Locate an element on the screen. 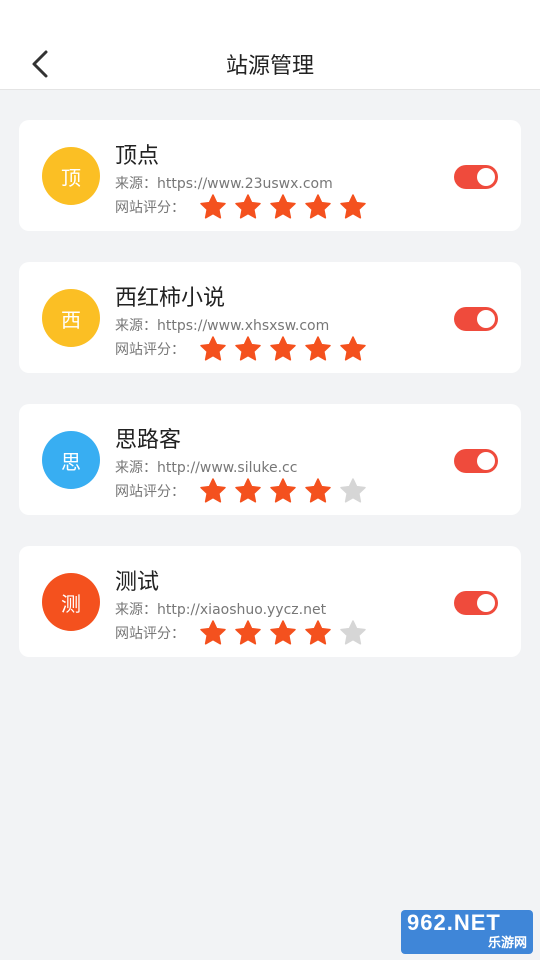 Image resolution: width=540 pixels, height=960 pixels. source-avatar: 西 is located at coordinates (71, 318).